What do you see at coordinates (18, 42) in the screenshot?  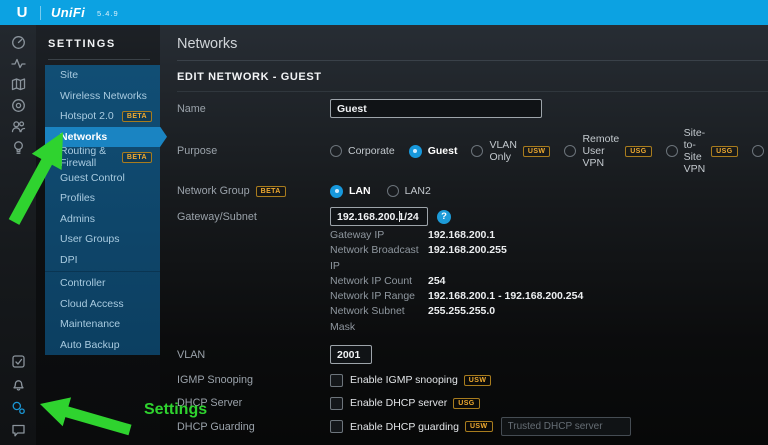 I see `dashboard-icon` at bounding box center [18, 42].